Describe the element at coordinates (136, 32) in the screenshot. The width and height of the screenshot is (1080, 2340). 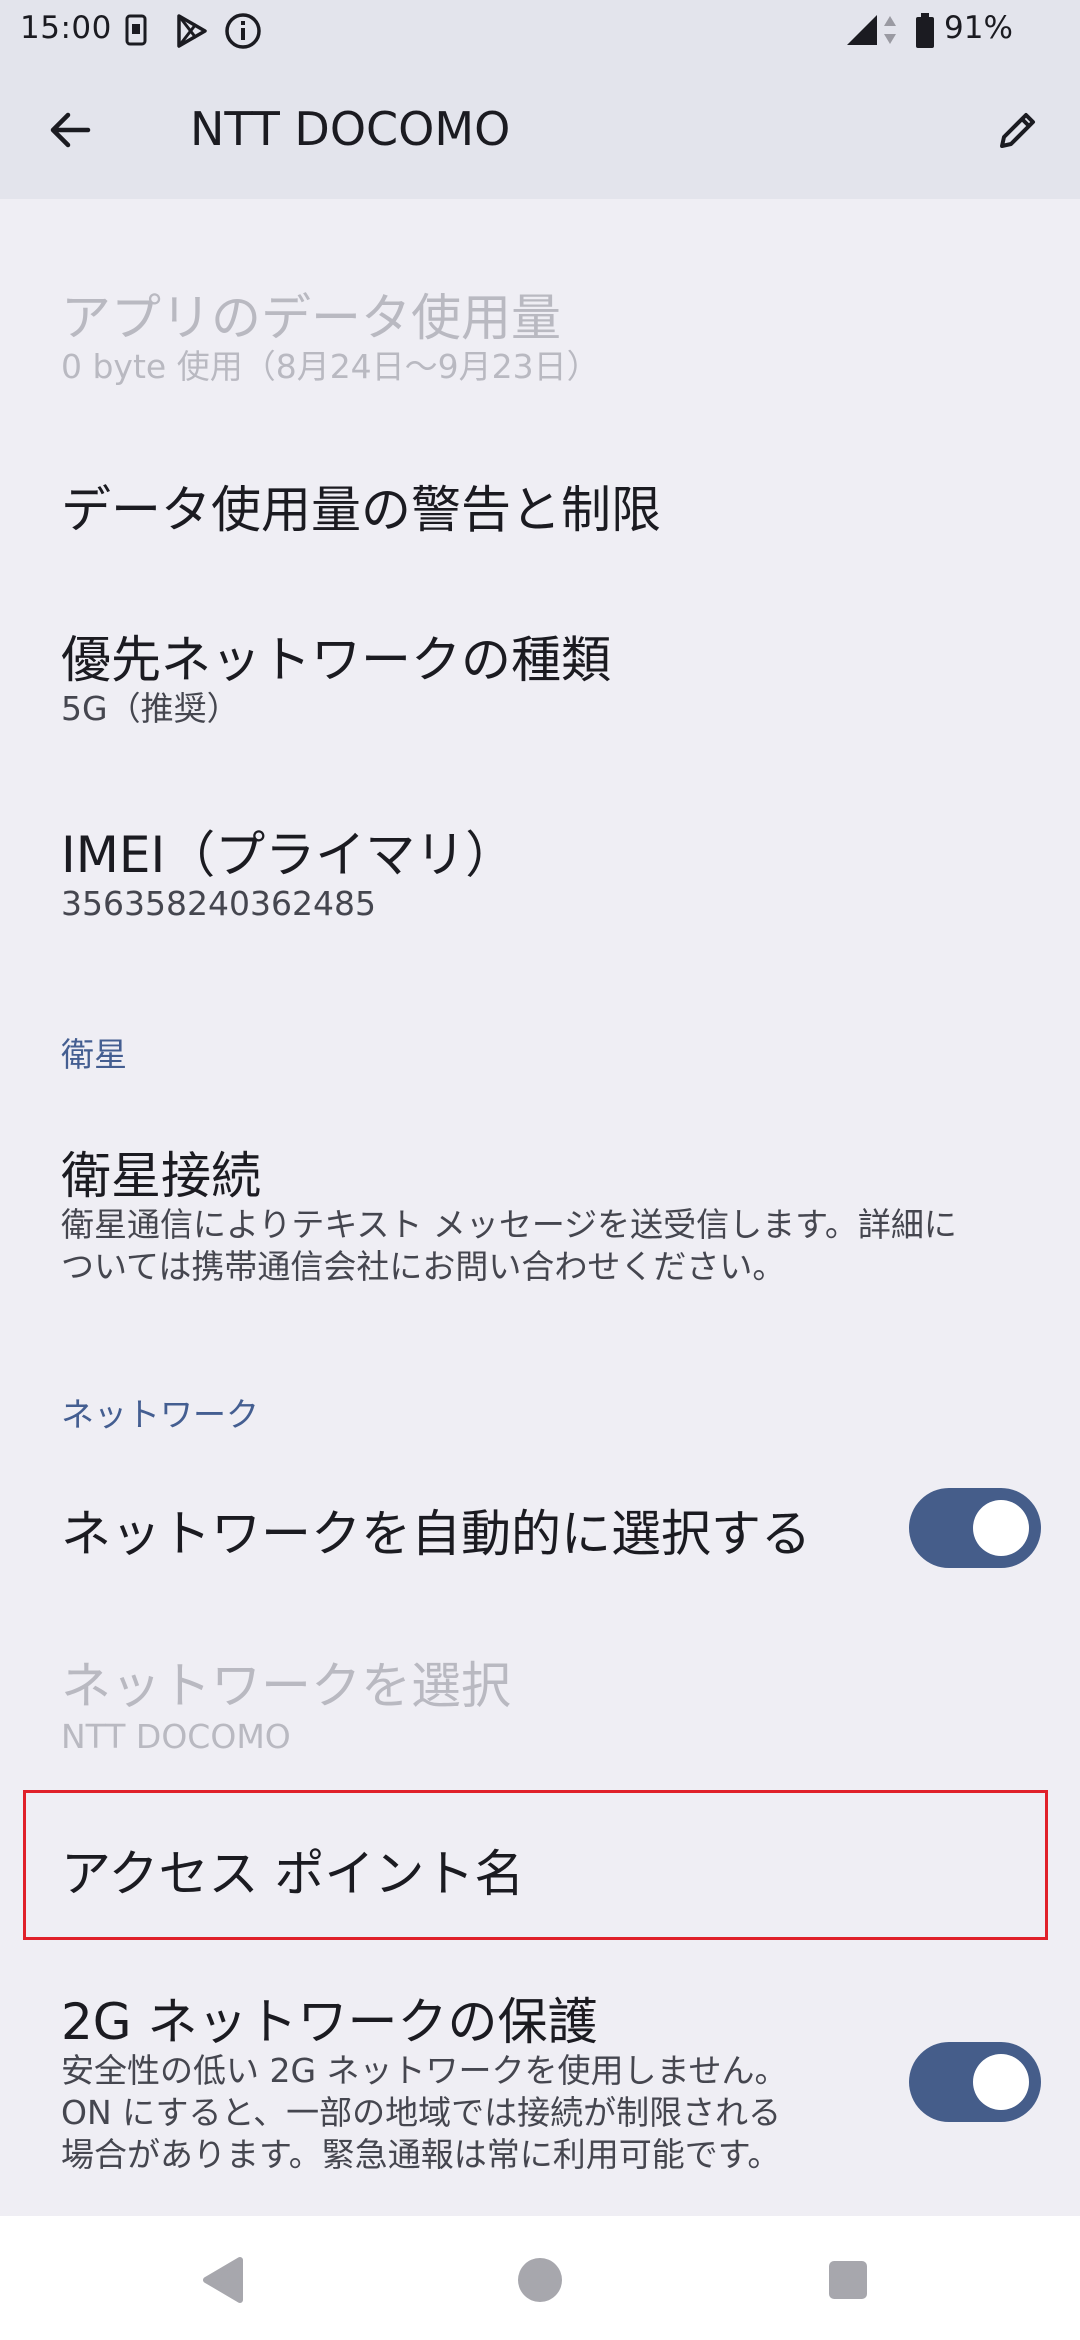
I see `sim-icon` at that location.